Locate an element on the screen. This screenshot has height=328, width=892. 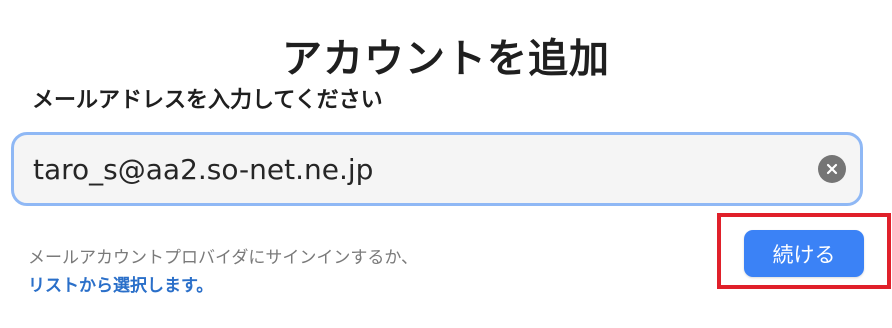
continue-button: 続ける is located at coordinates (804, 253).